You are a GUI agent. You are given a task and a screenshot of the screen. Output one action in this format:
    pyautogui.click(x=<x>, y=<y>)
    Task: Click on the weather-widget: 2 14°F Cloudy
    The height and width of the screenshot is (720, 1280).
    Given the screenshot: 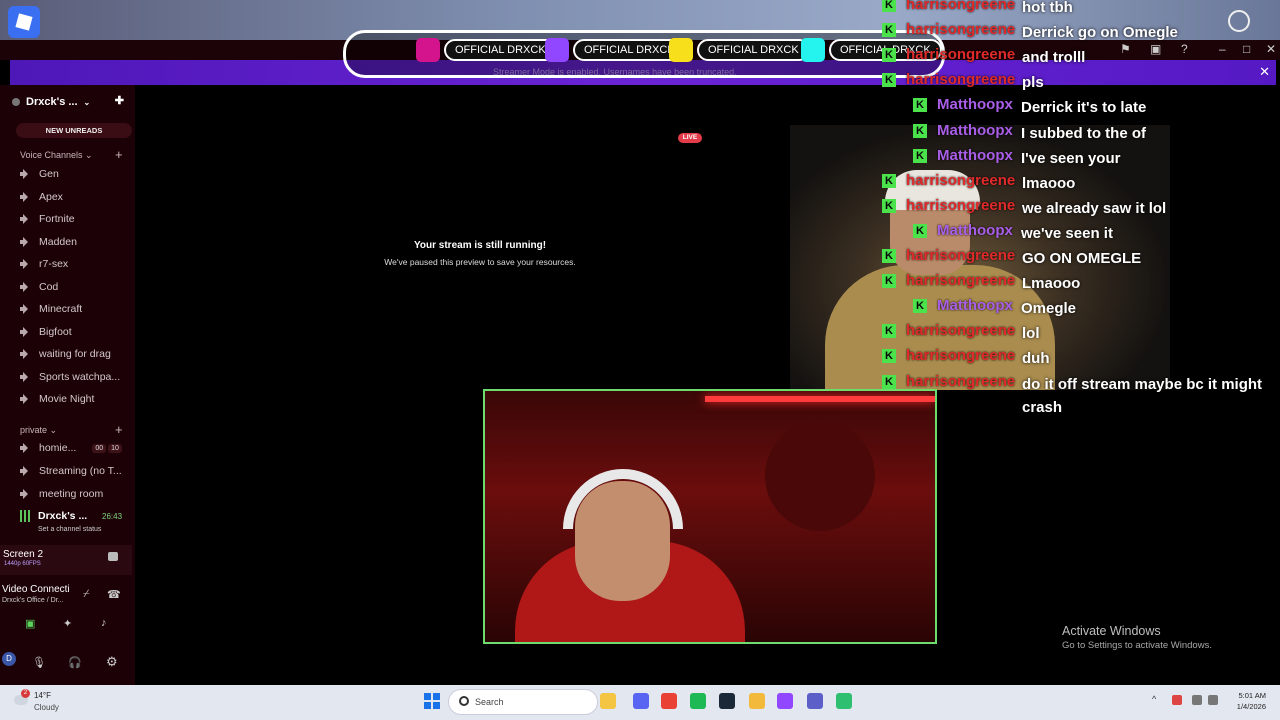 What is the action you would take?
    pyautogui.click(x=44, y=703)
    